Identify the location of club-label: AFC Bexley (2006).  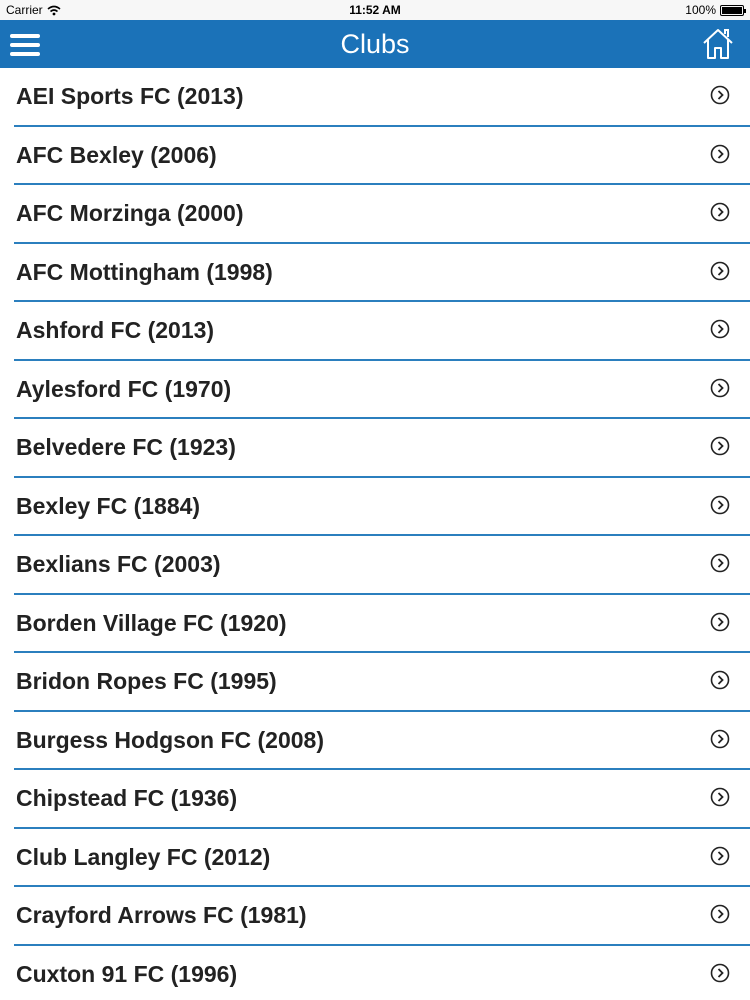
(116, 154).